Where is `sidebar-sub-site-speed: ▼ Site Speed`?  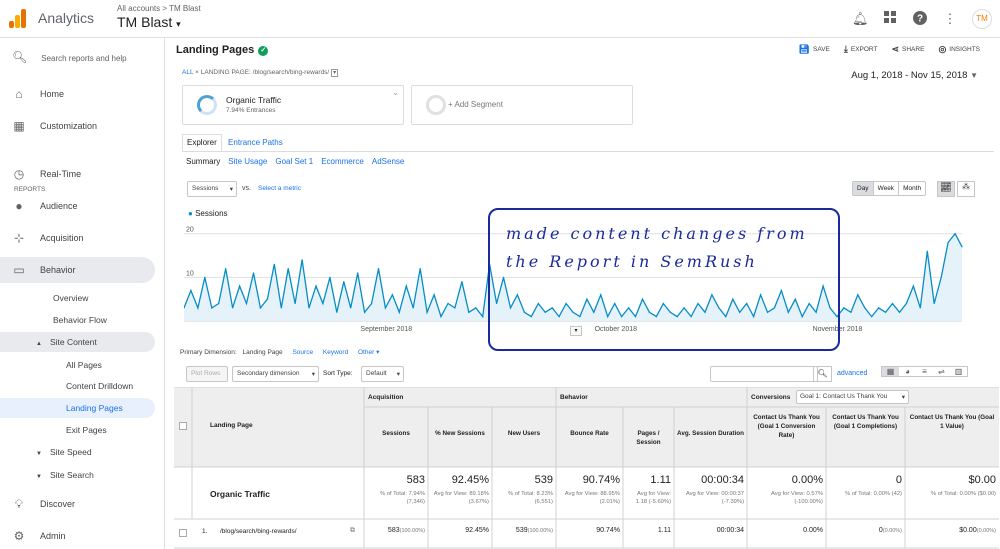 sidebar-sub-site-speed: ▼ Site Speed is located at coordinates (64, 452).